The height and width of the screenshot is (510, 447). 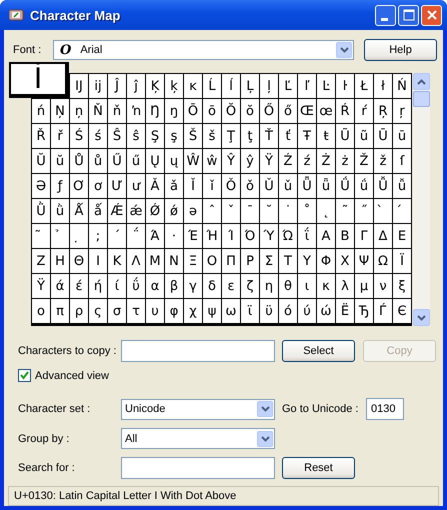 I want to click on character-cell: Ά, so click(x=155, y=236).